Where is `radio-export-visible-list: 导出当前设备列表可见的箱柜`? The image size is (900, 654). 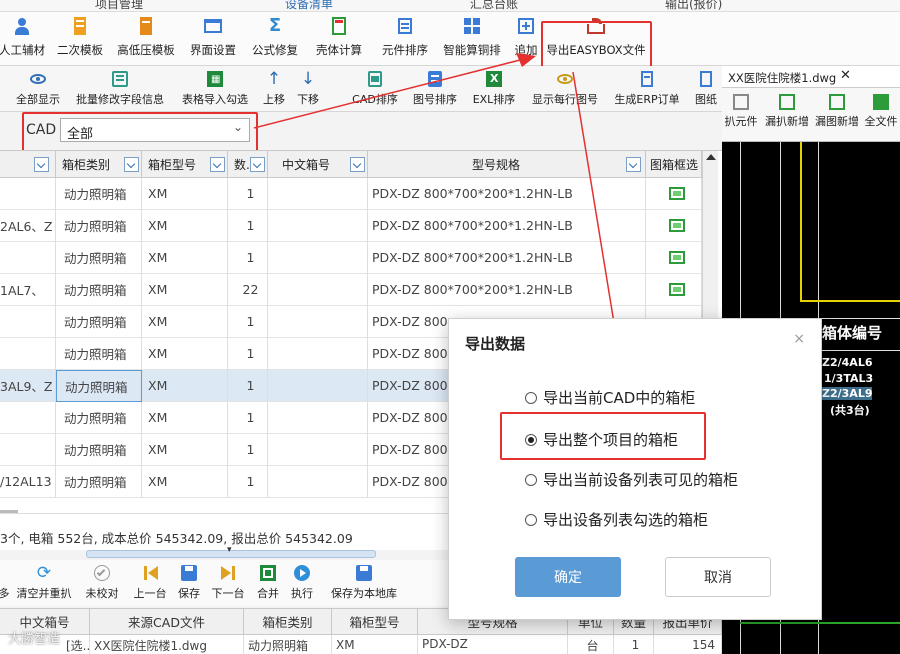 radio-export-visible-list: 导出当前设备列表可见的箱柜 is located at coordinates (631, 479).